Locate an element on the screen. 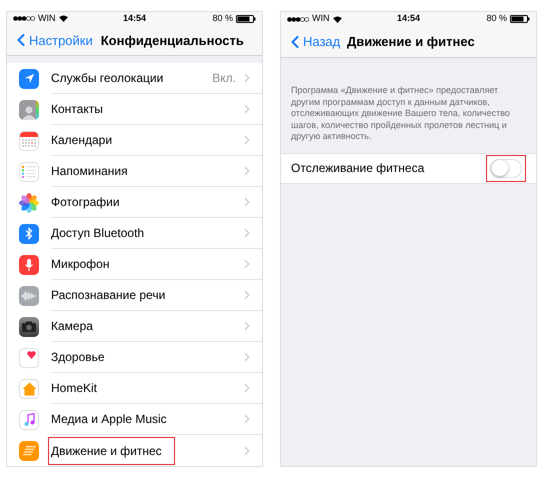 The width and height of the screenshot is (550, 480). calendar-icon is located at coordinates (29, 140).